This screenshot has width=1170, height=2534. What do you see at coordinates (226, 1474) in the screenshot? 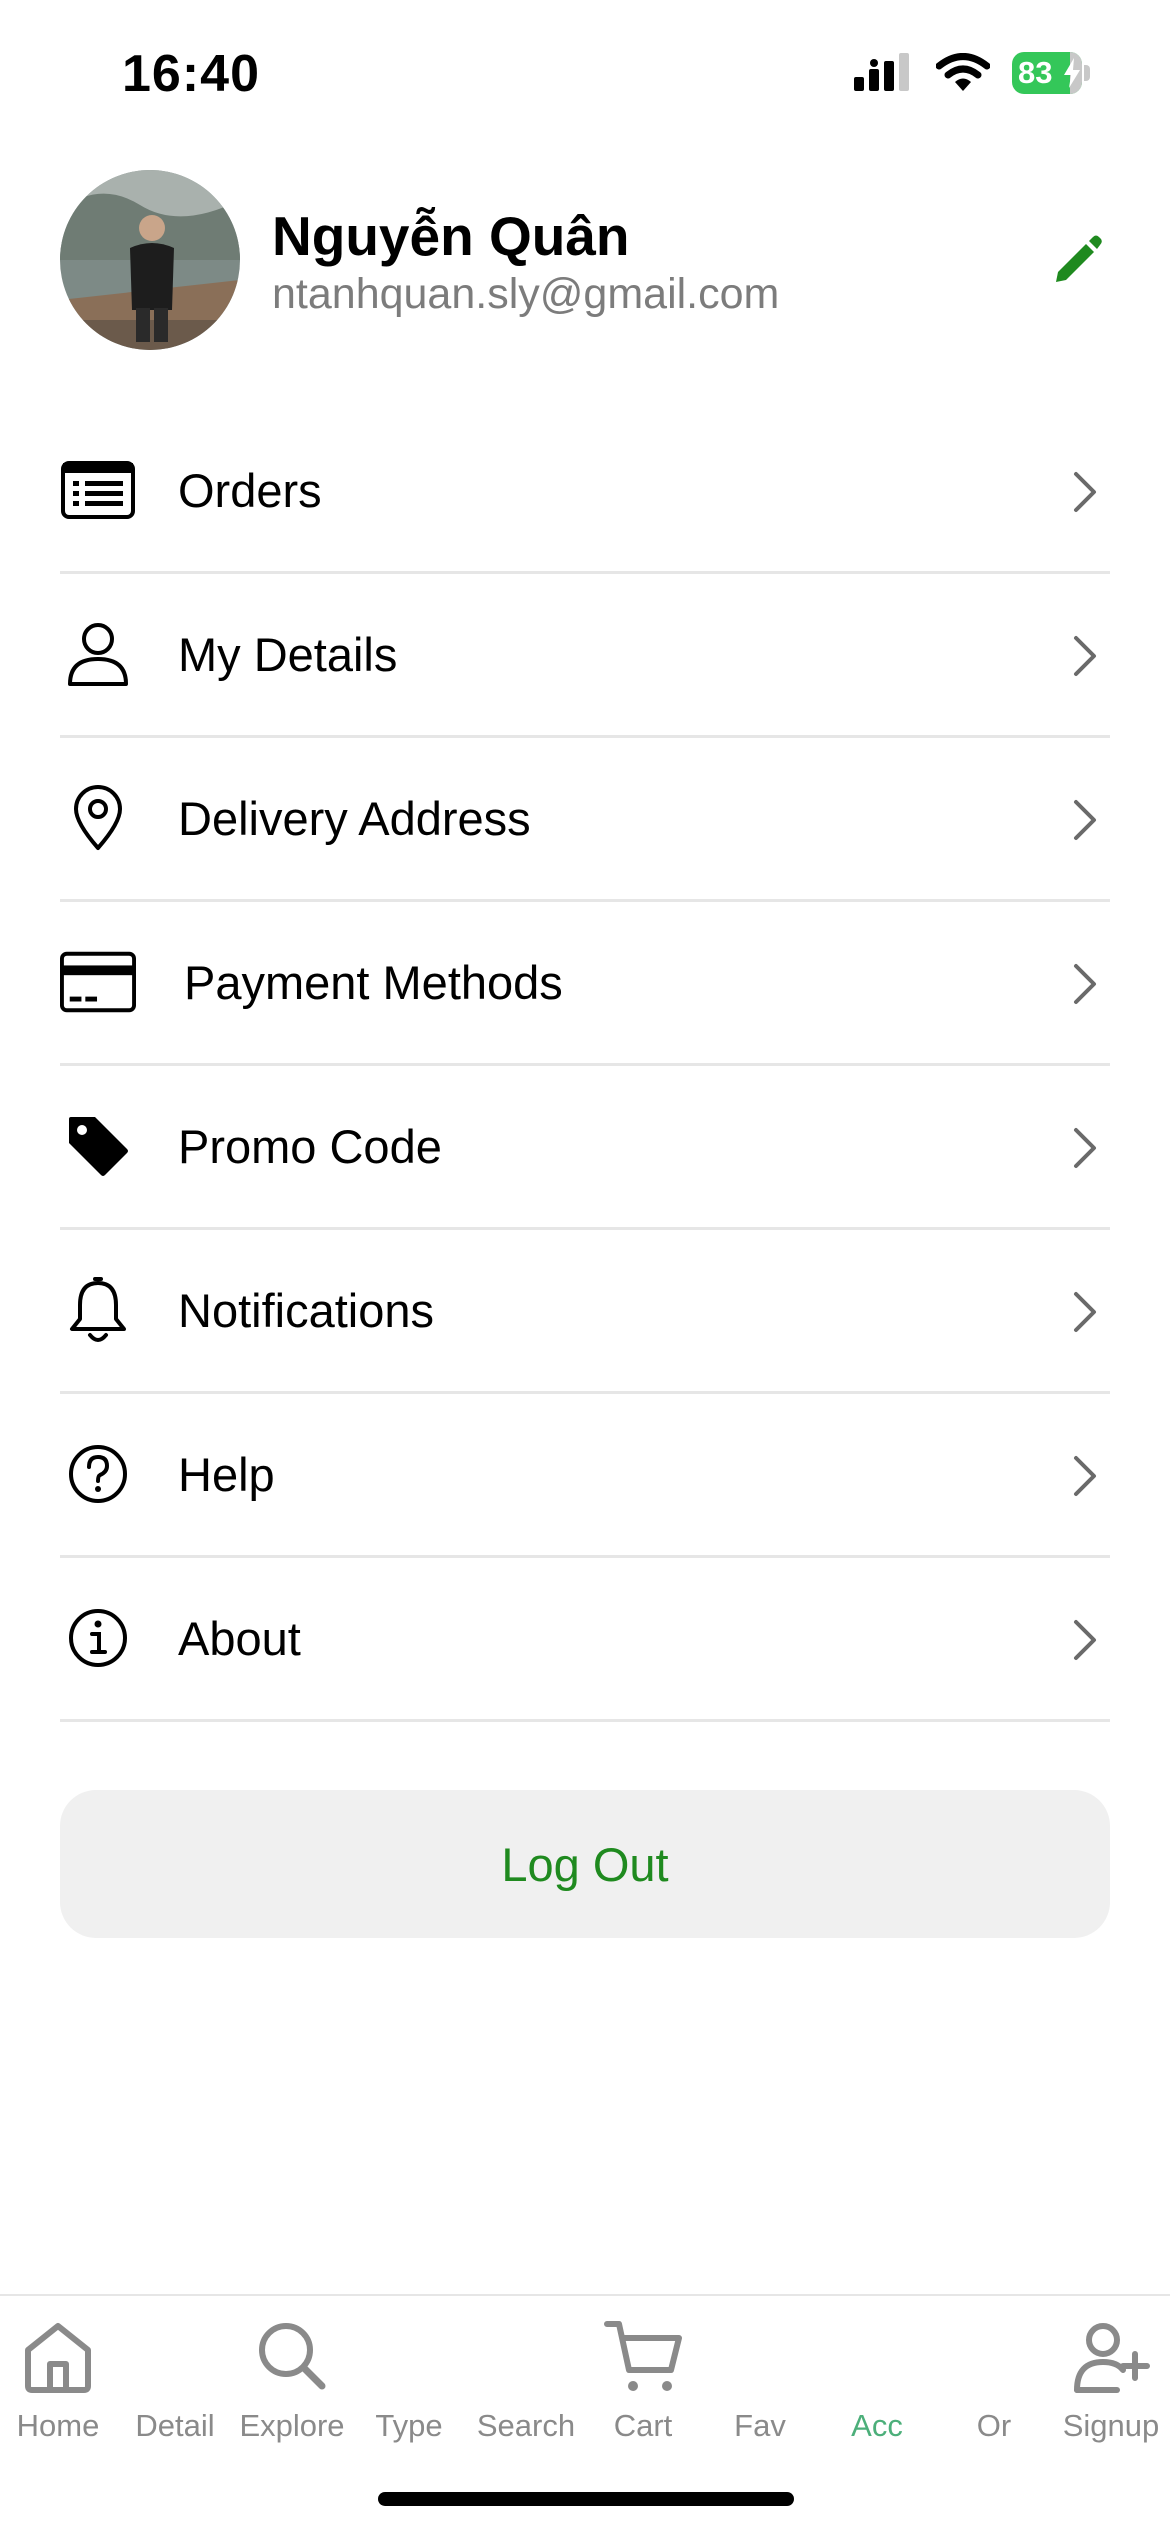
I see `menu-label: Help` at bounding box center [226, 1474].